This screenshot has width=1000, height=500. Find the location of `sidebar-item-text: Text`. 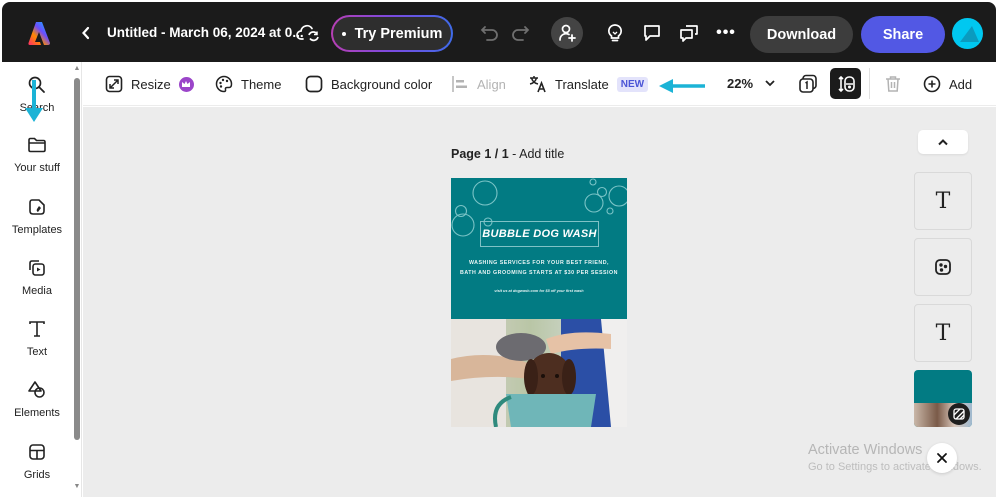

sidebar-item-text: Text is located at coordinates (37, 338).